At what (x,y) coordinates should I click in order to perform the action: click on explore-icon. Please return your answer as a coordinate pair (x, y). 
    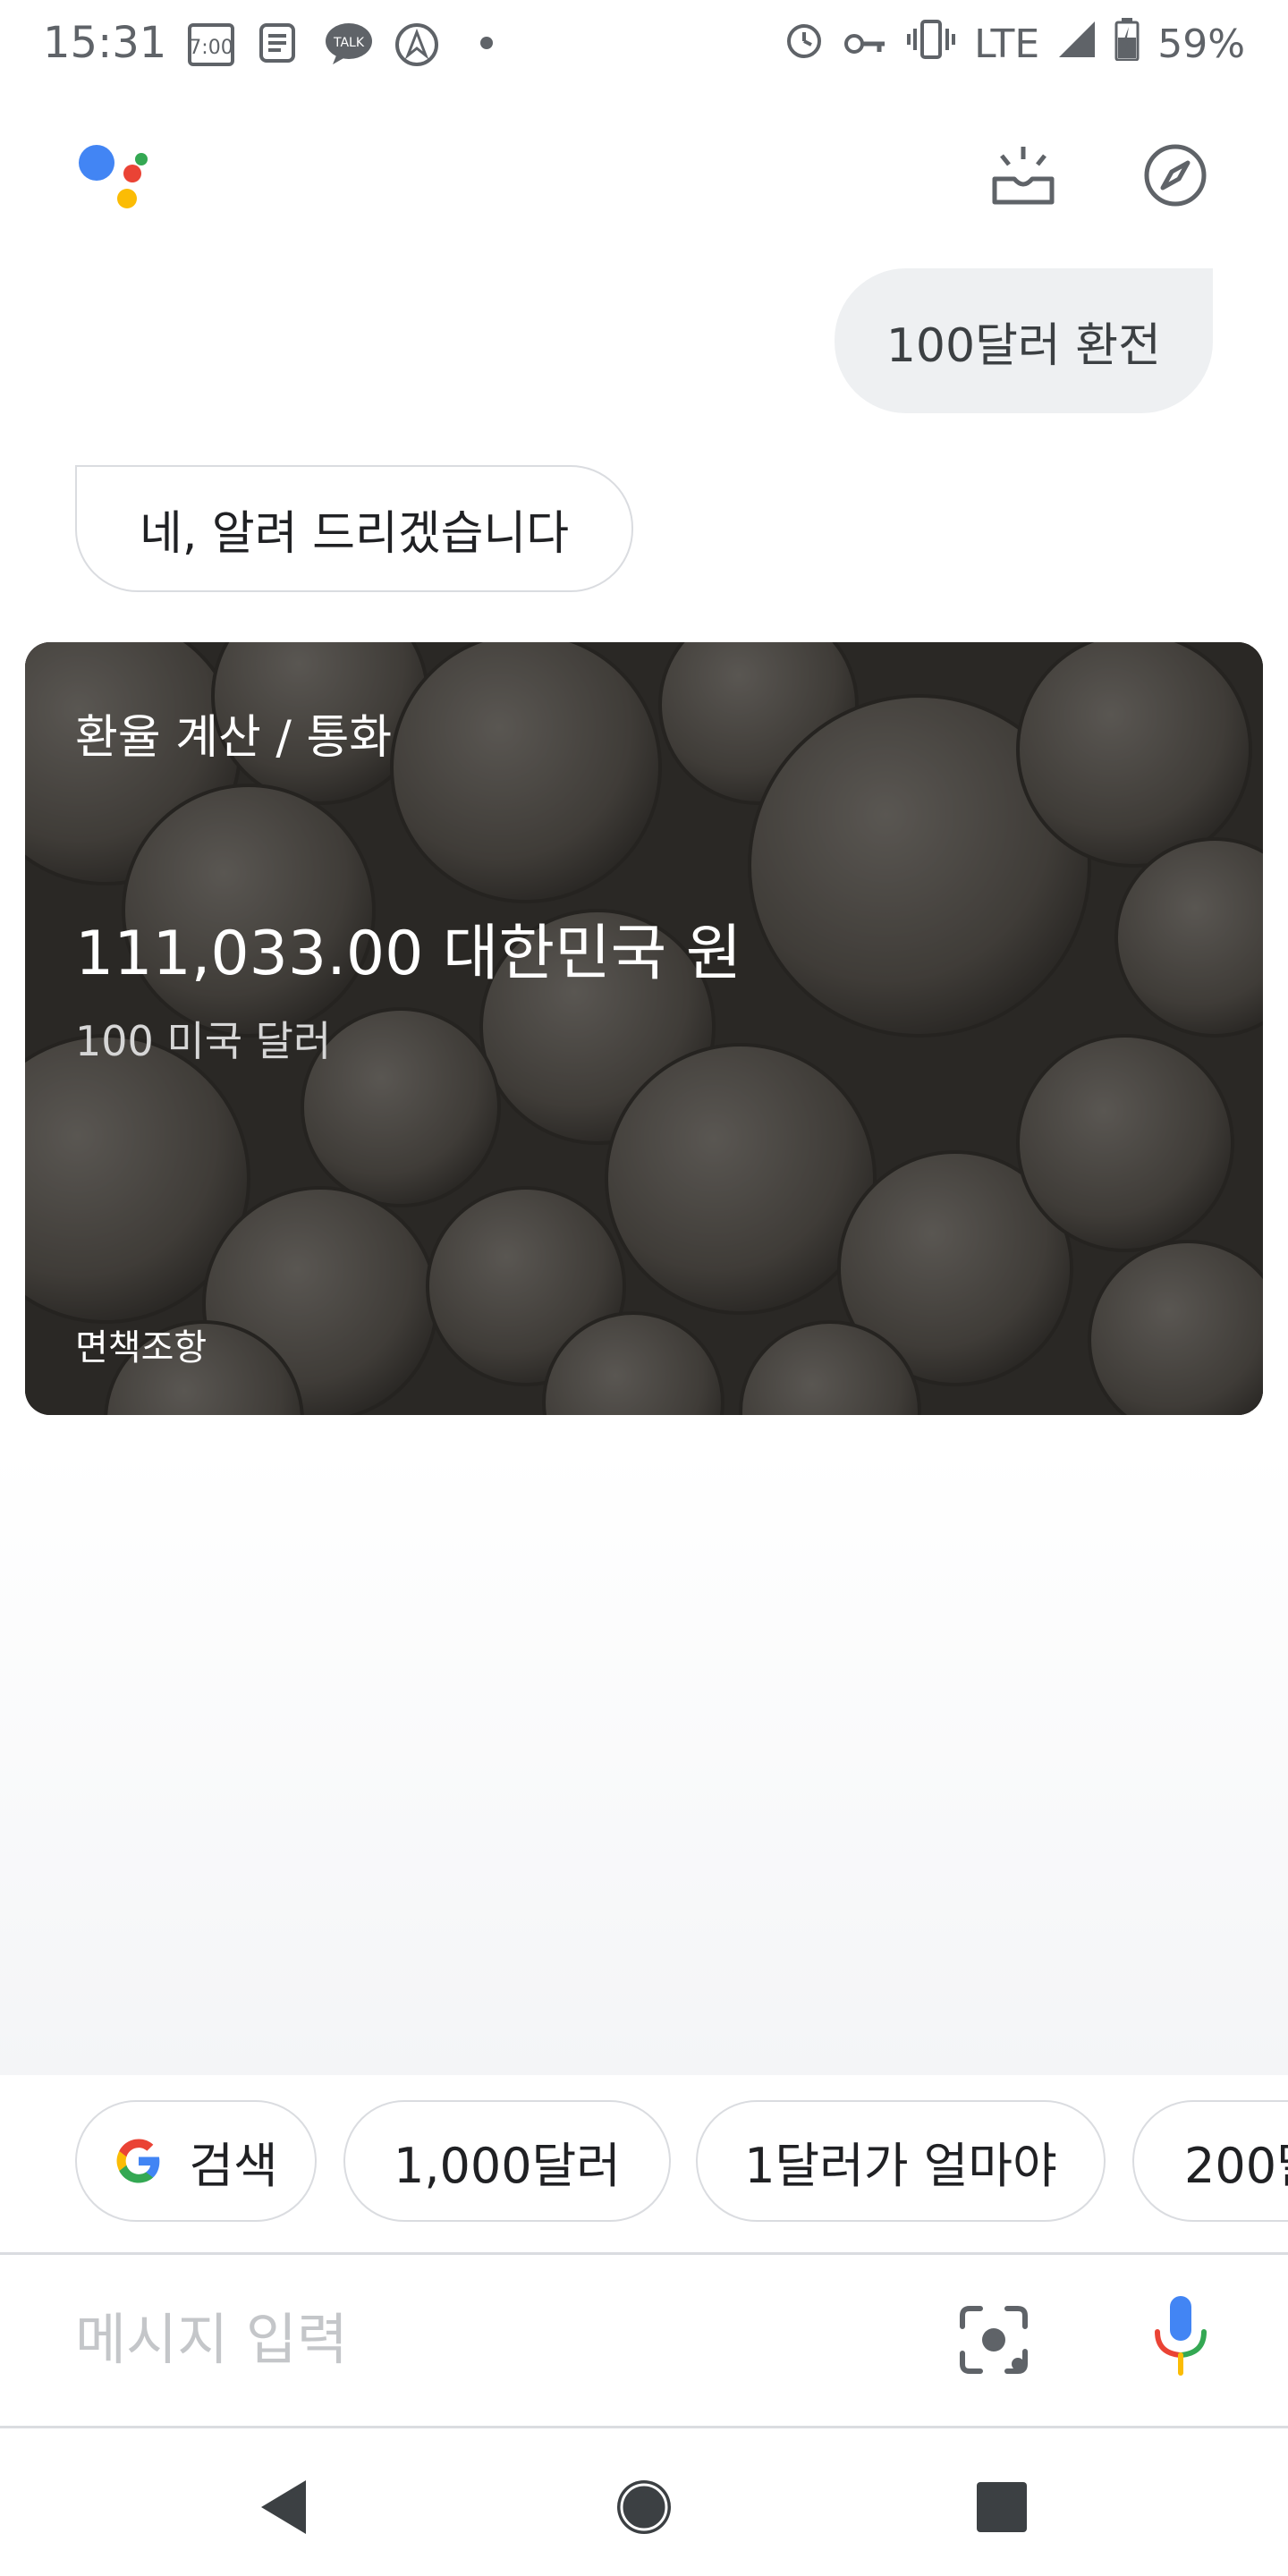
    Looking at the image, I should click on (1175, 175).